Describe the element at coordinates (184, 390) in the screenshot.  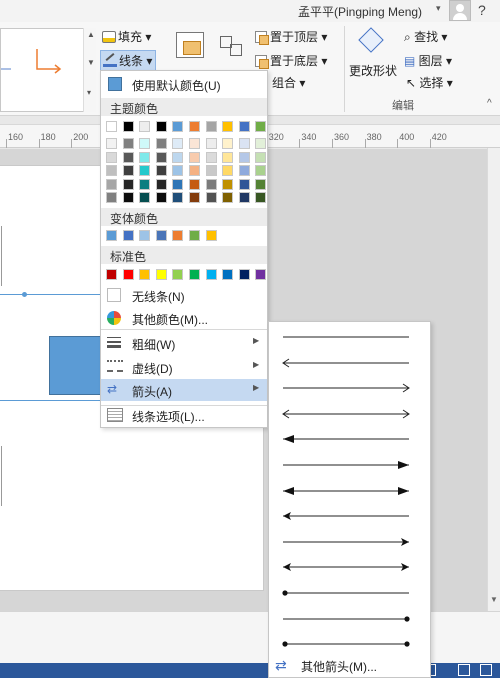
I see `menu-item-arrows: ⇄ 箭头(A) ▶` at that location.